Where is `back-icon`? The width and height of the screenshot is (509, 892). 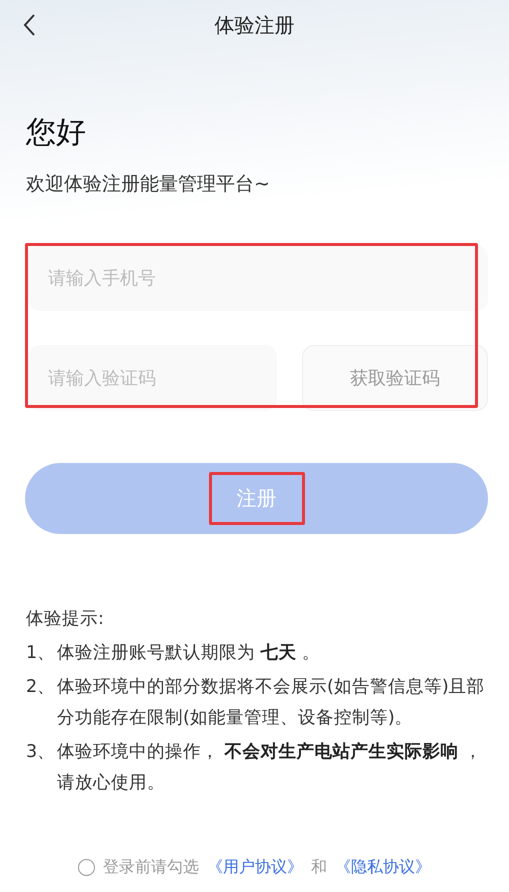
back-icon is located at coordinates (29, 25).